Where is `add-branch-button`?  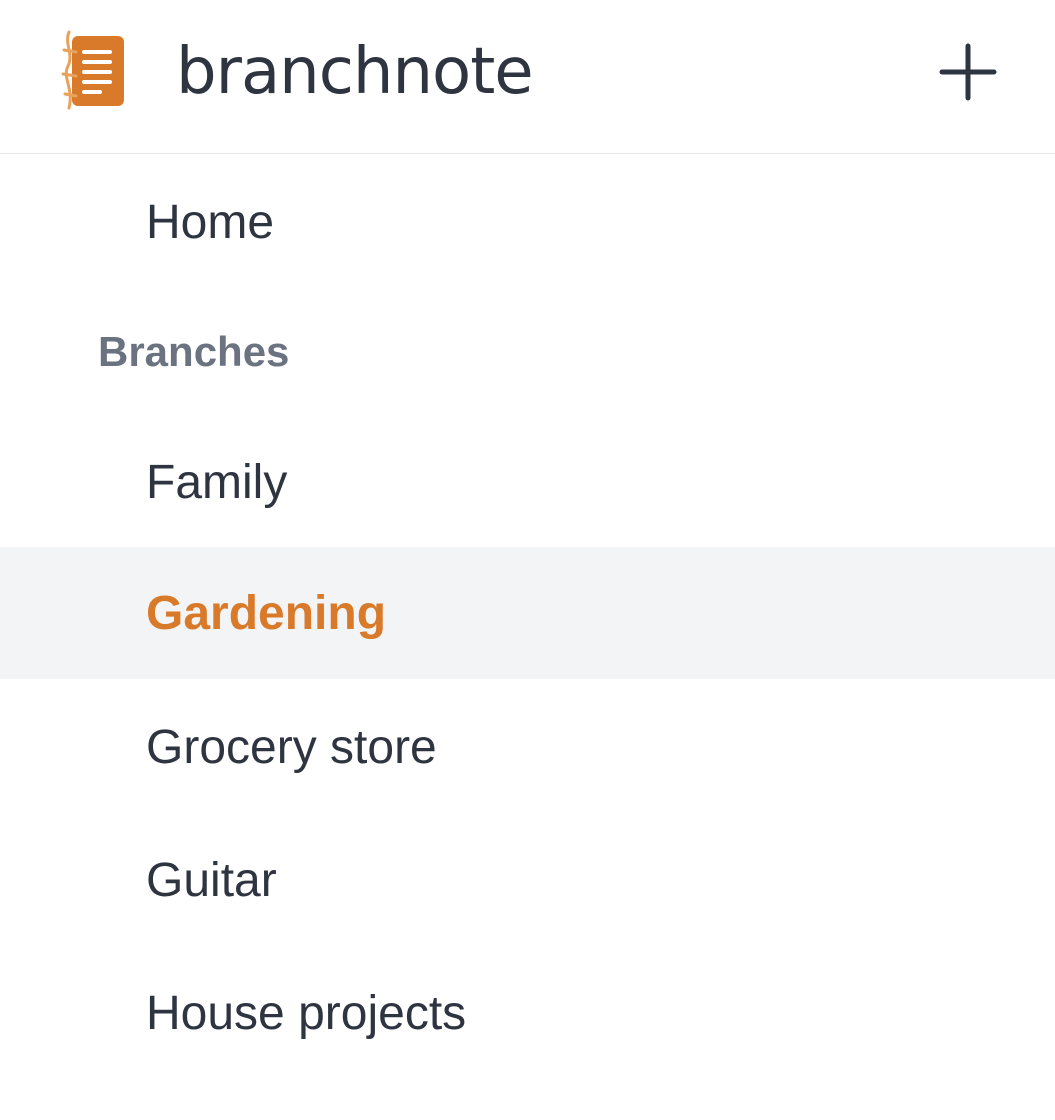 add-branch-button is located at coordinates (968, 72).